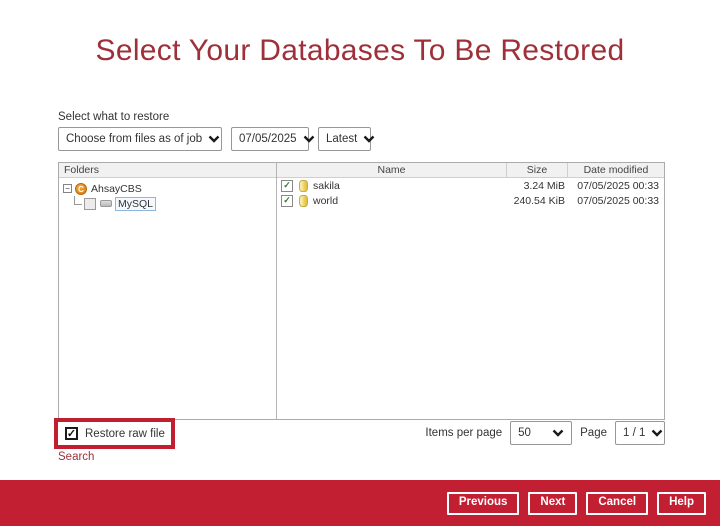 The image size is (720, 526). Describe the element at coordinates (360, 50) in the screenshot. I see `page-title: Select Your Databases To Be Restored` at that location.